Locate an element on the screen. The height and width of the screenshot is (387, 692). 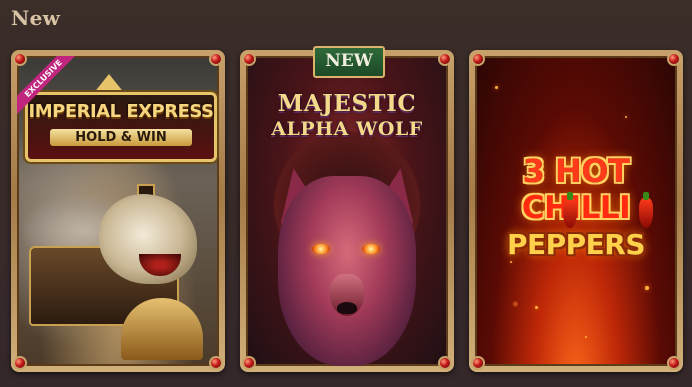
new-tag: NEW is located at coordinates (349, 62).